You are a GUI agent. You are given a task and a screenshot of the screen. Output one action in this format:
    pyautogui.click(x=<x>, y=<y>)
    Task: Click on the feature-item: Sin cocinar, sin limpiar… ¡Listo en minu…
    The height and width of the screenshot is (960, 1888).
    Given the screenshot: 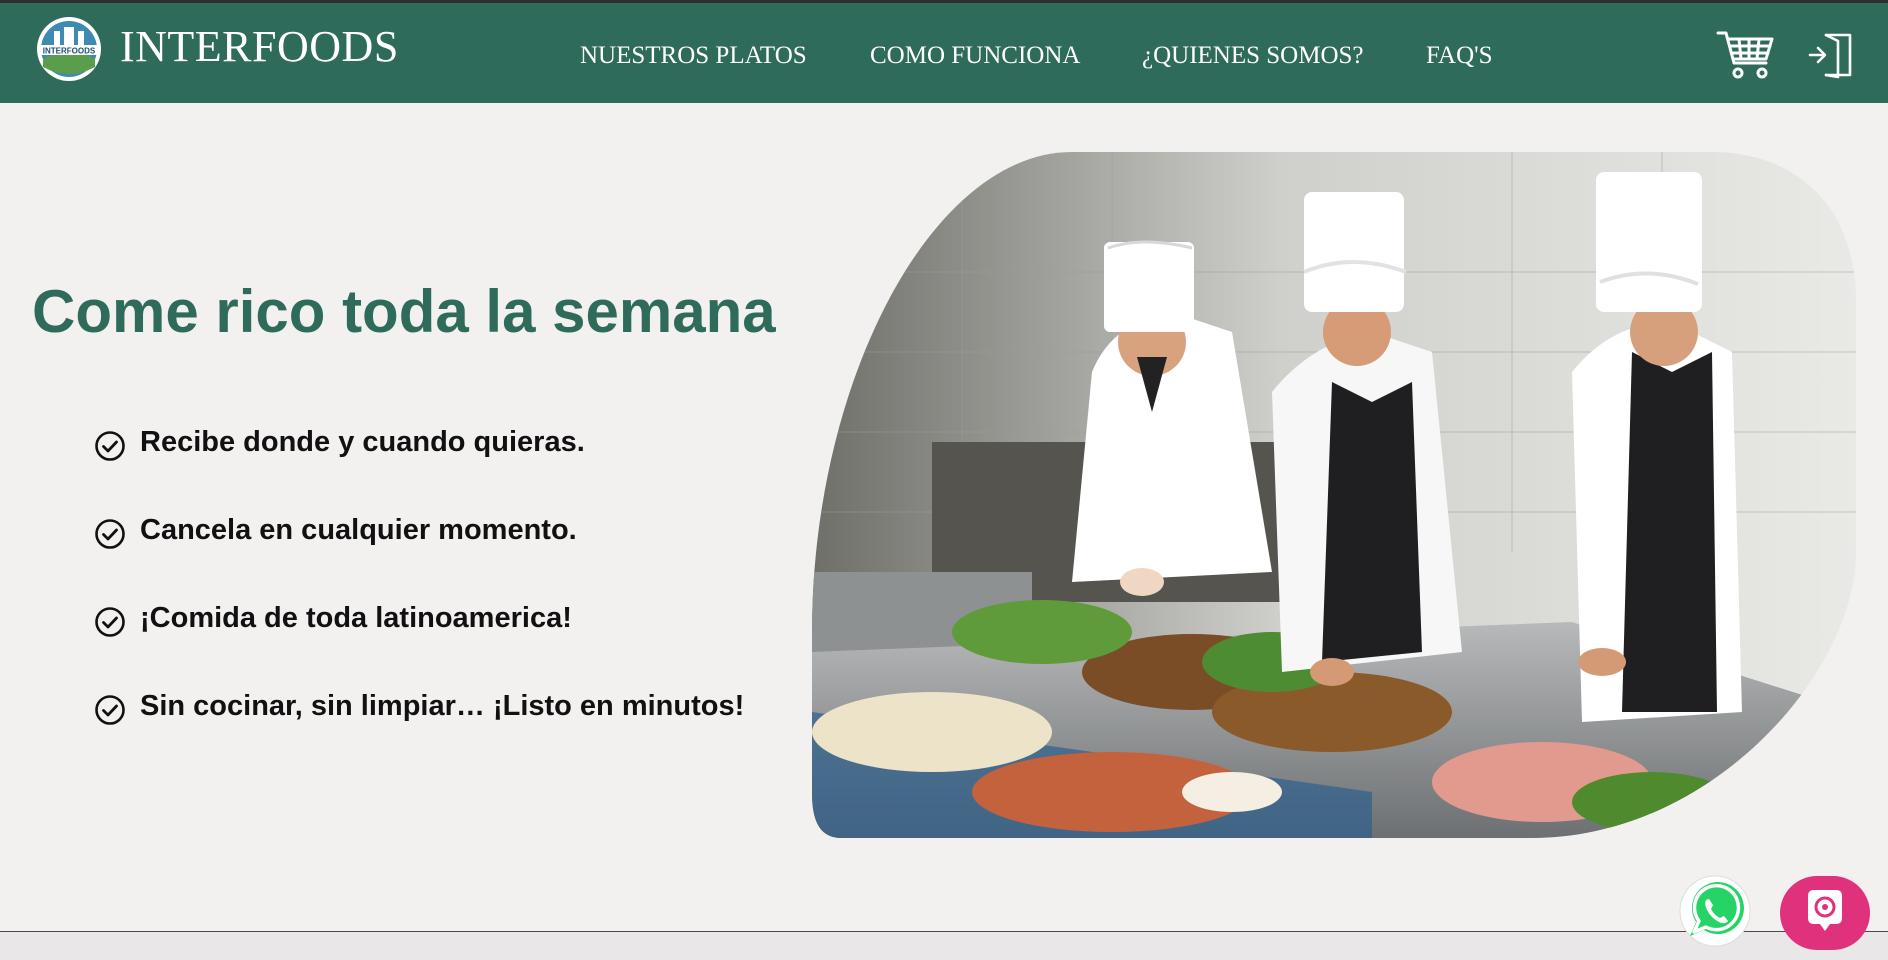 What is the action you would take?
    pyautogui.click(x=444, y=706)
    